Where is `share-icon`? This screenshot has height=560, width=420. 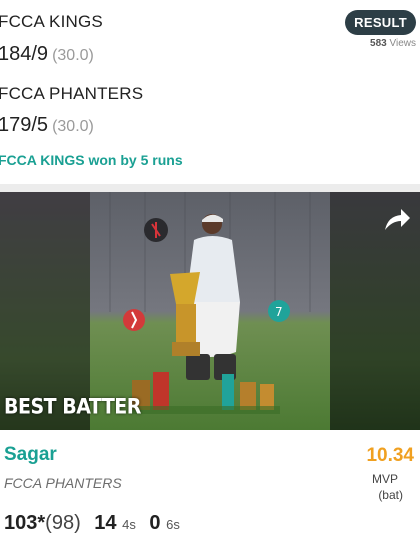
share-icon is located at coordinates (397, 219).